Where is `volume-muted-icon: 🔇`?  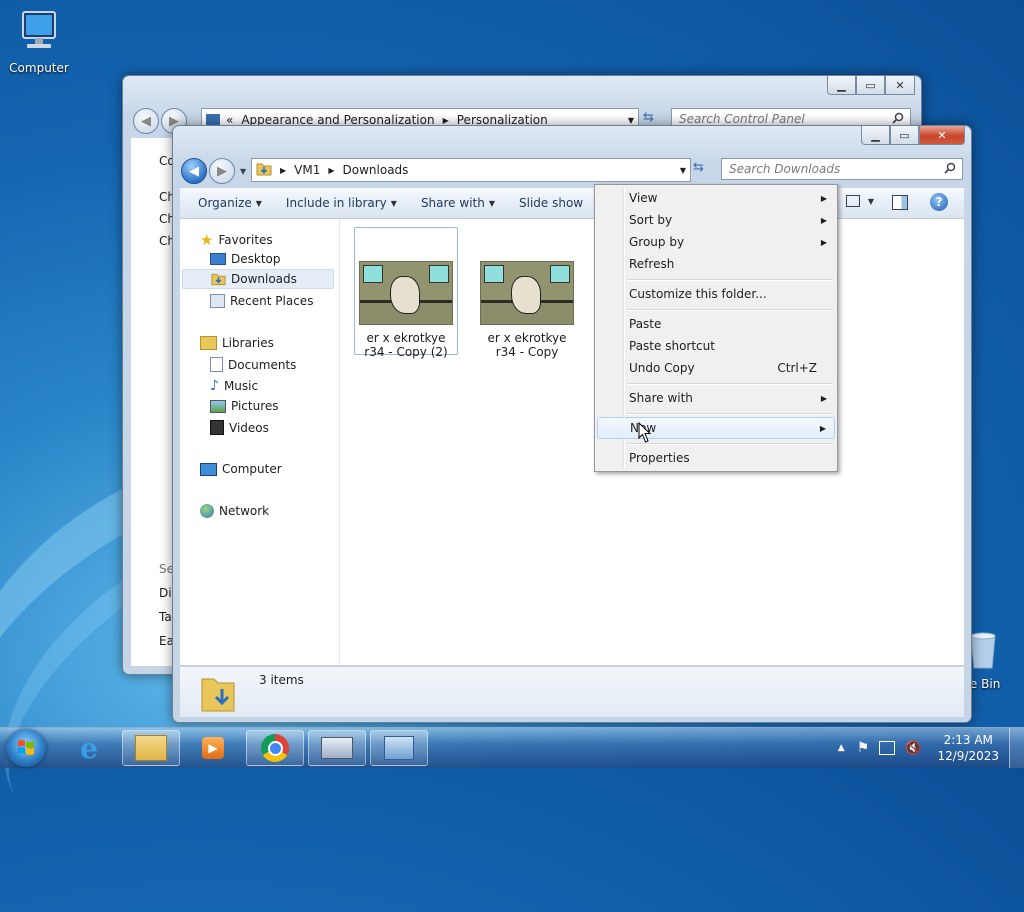 volume-muted-icon: 🔇 is located at coordinates (913, 748).